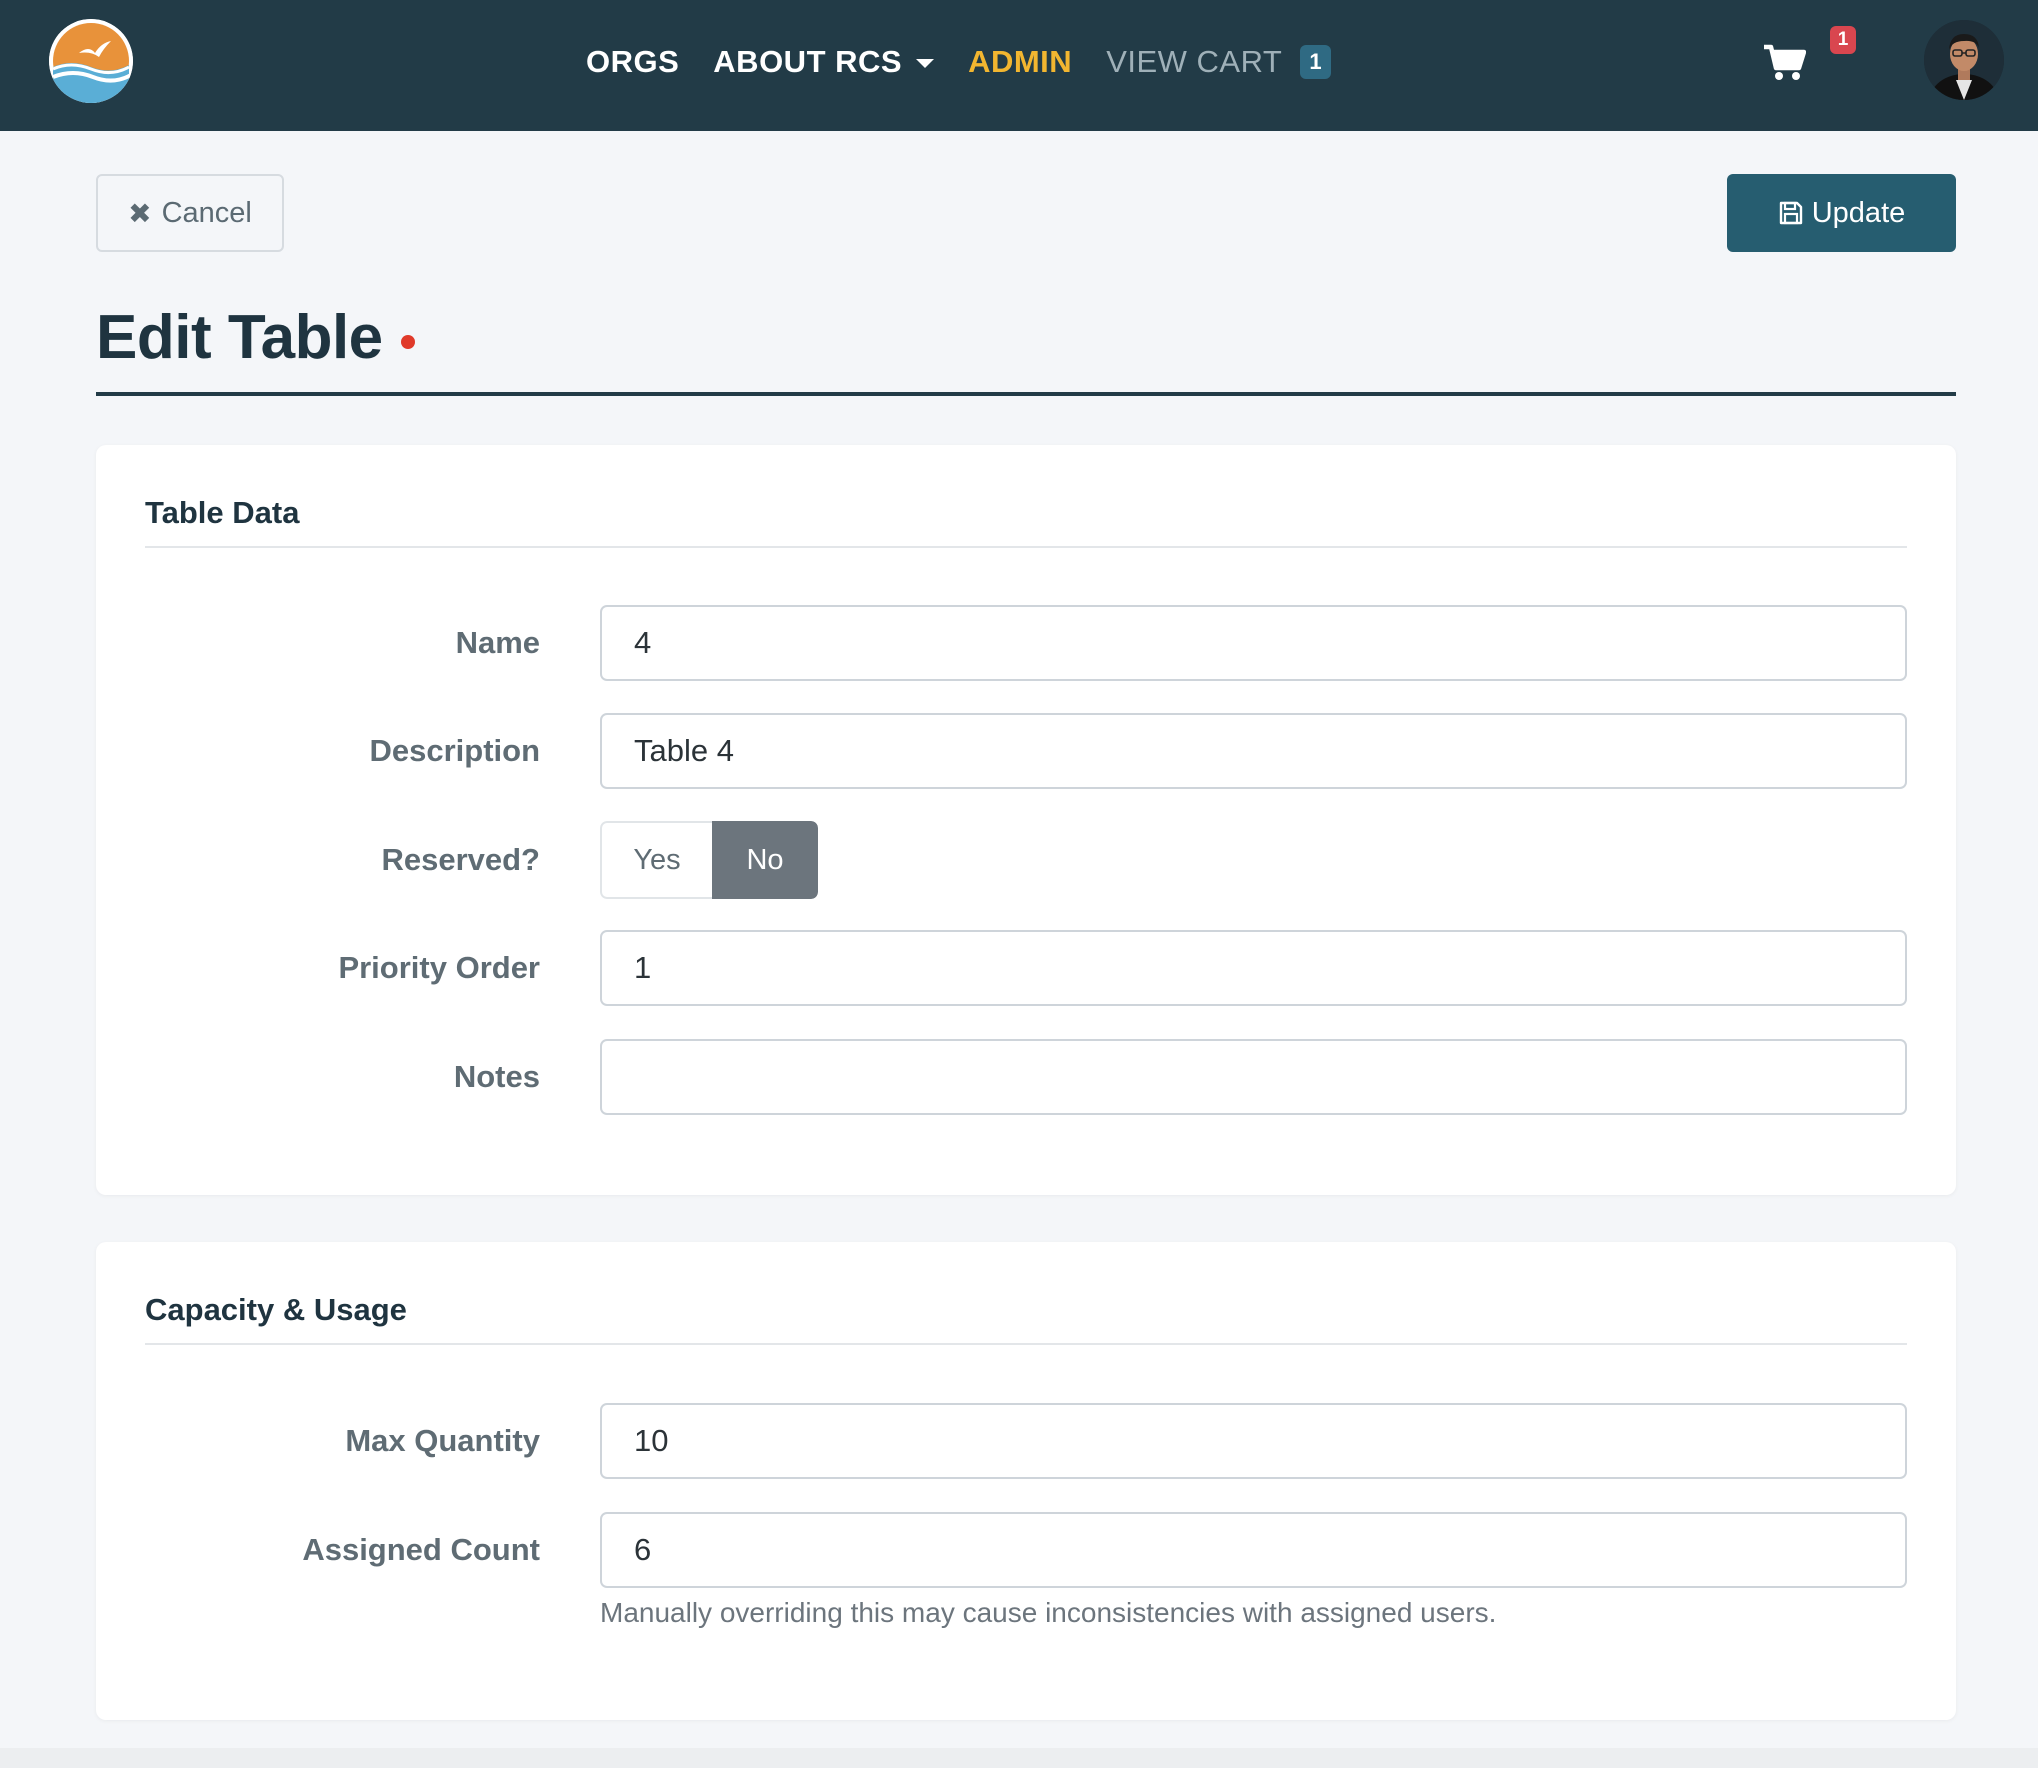 This screenshot has height=1768, width=2038. Describe the element at coordinates (632, 62) in the screenshot. I see `nav-orgs: ORGS` at that location.